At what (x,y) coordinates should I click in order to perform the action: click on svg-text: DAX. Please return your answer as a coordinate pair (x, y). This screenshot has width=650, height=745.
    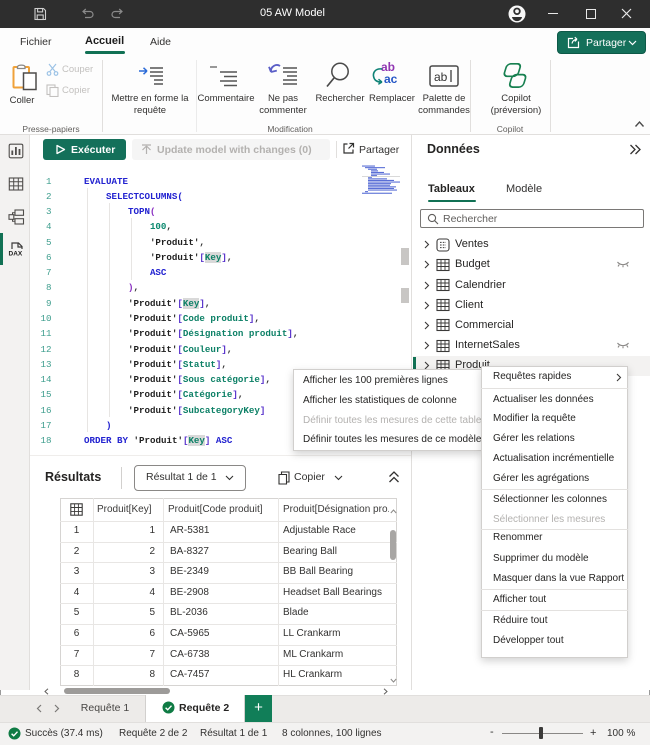
    Looking at the image, I should click on (16, 254).